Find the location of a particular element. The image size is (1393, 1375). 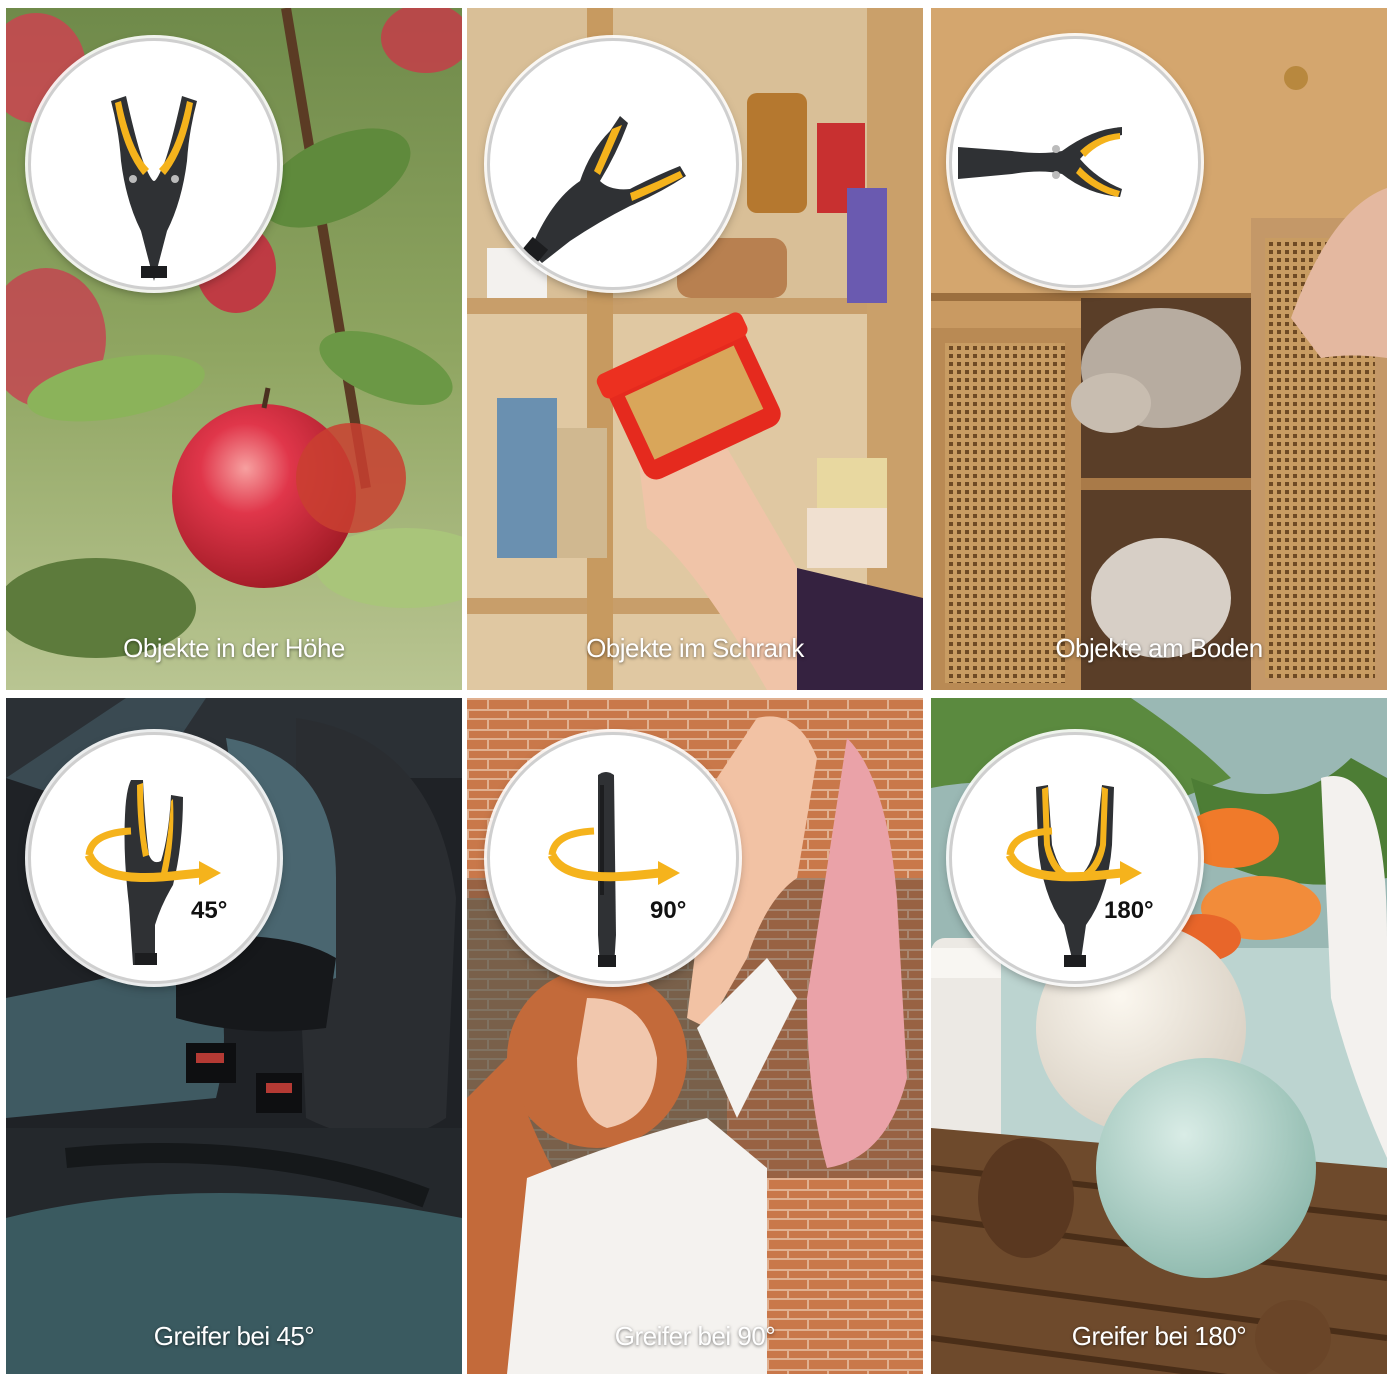

angle-label: 90° is located at coordinates (668, 910).